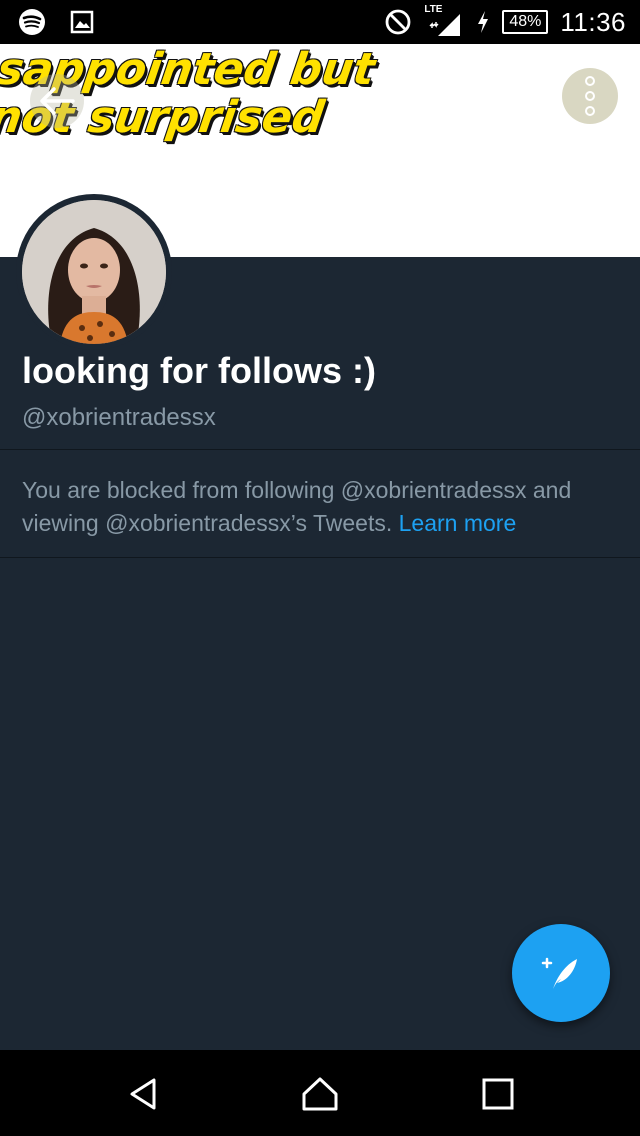  I want to click on navigation-bar, so click(320, 1093).